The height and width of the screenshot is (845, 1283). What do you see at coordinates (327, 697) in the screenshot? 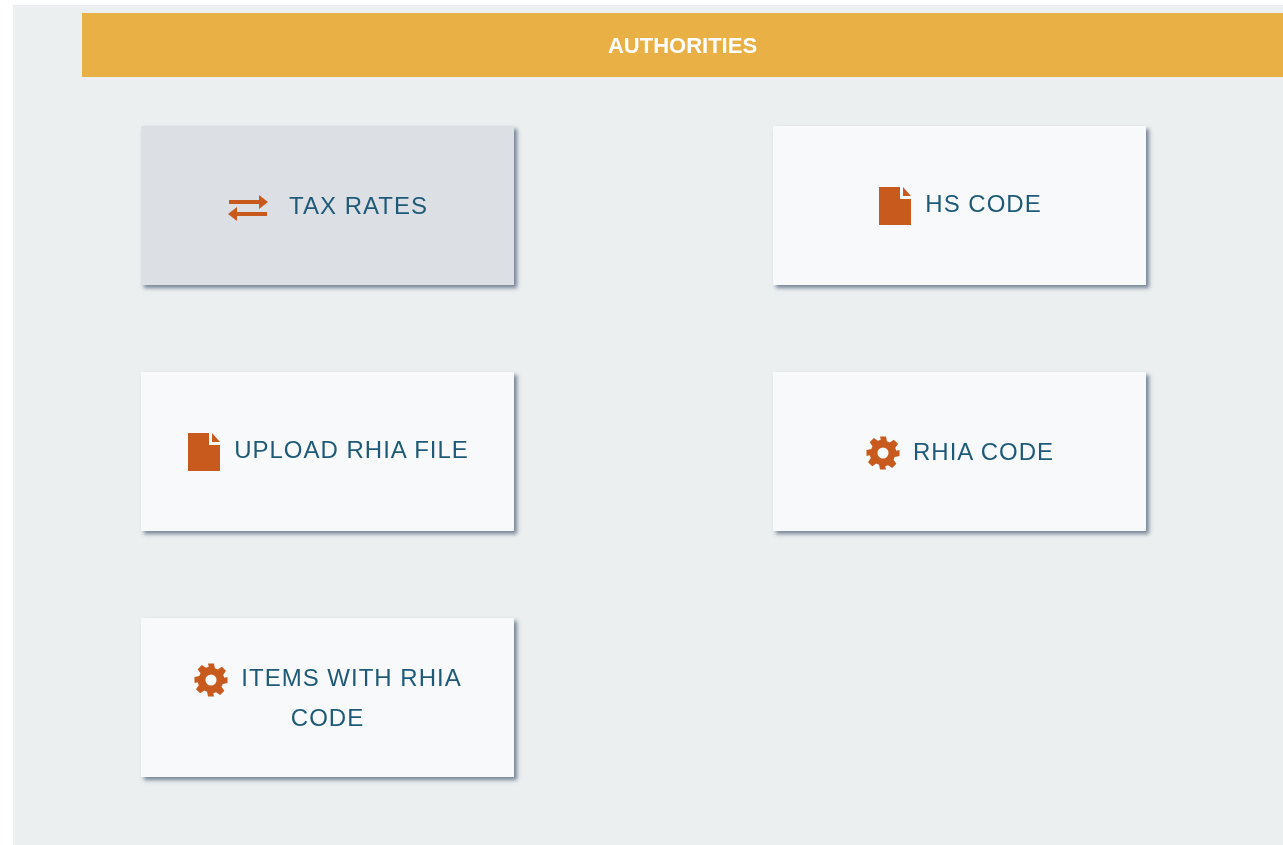
I see `tile-button: ITEMS WITH RHIA CODE` at bounding box center [327, 697].